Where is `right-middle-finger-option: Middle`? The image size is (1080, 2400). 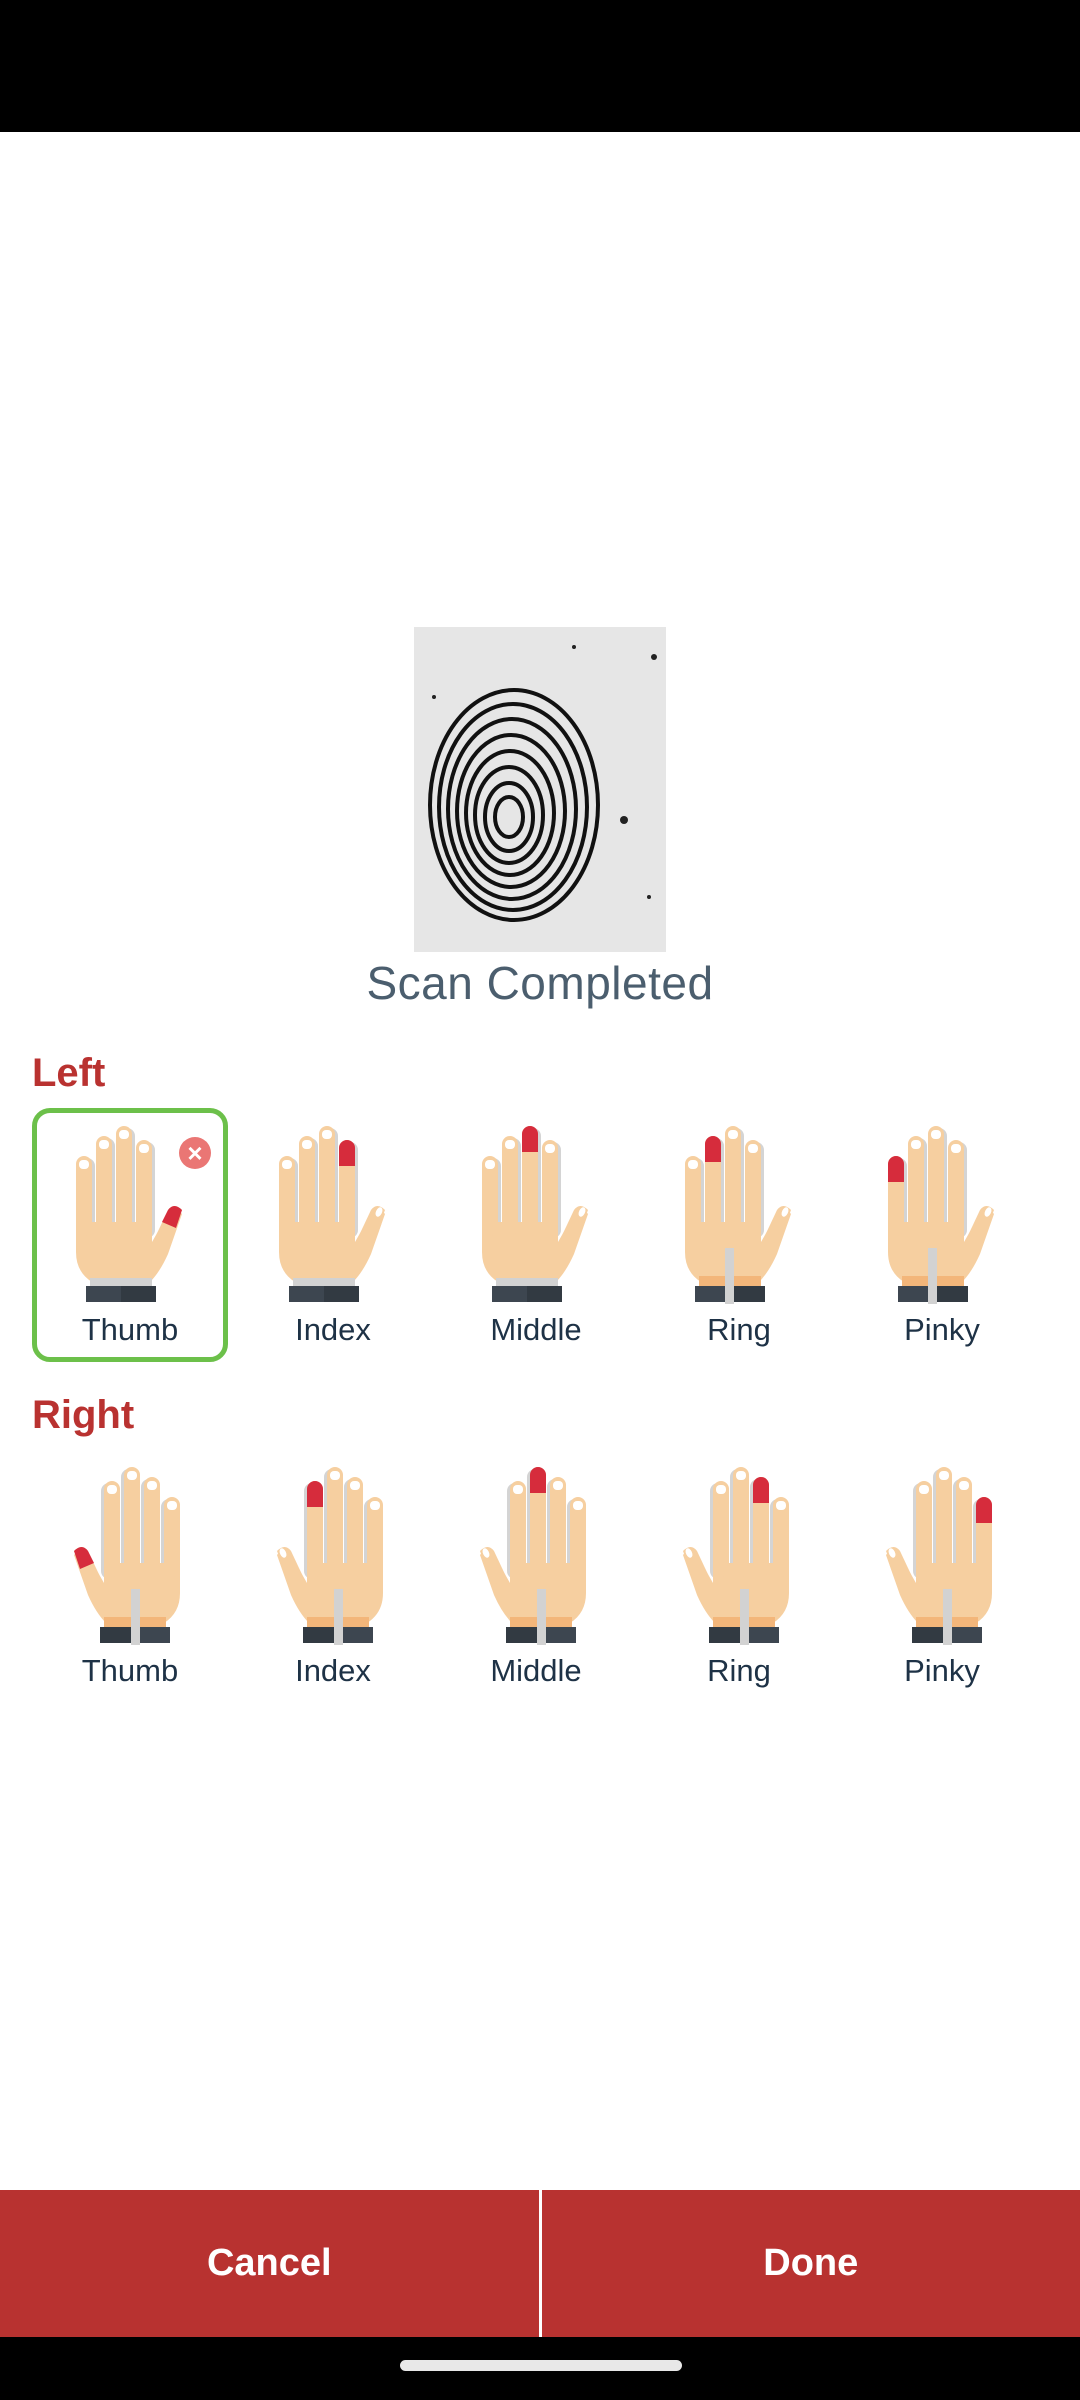
right-middle-finger-option: Middle is located at coordinates (536, 1576).